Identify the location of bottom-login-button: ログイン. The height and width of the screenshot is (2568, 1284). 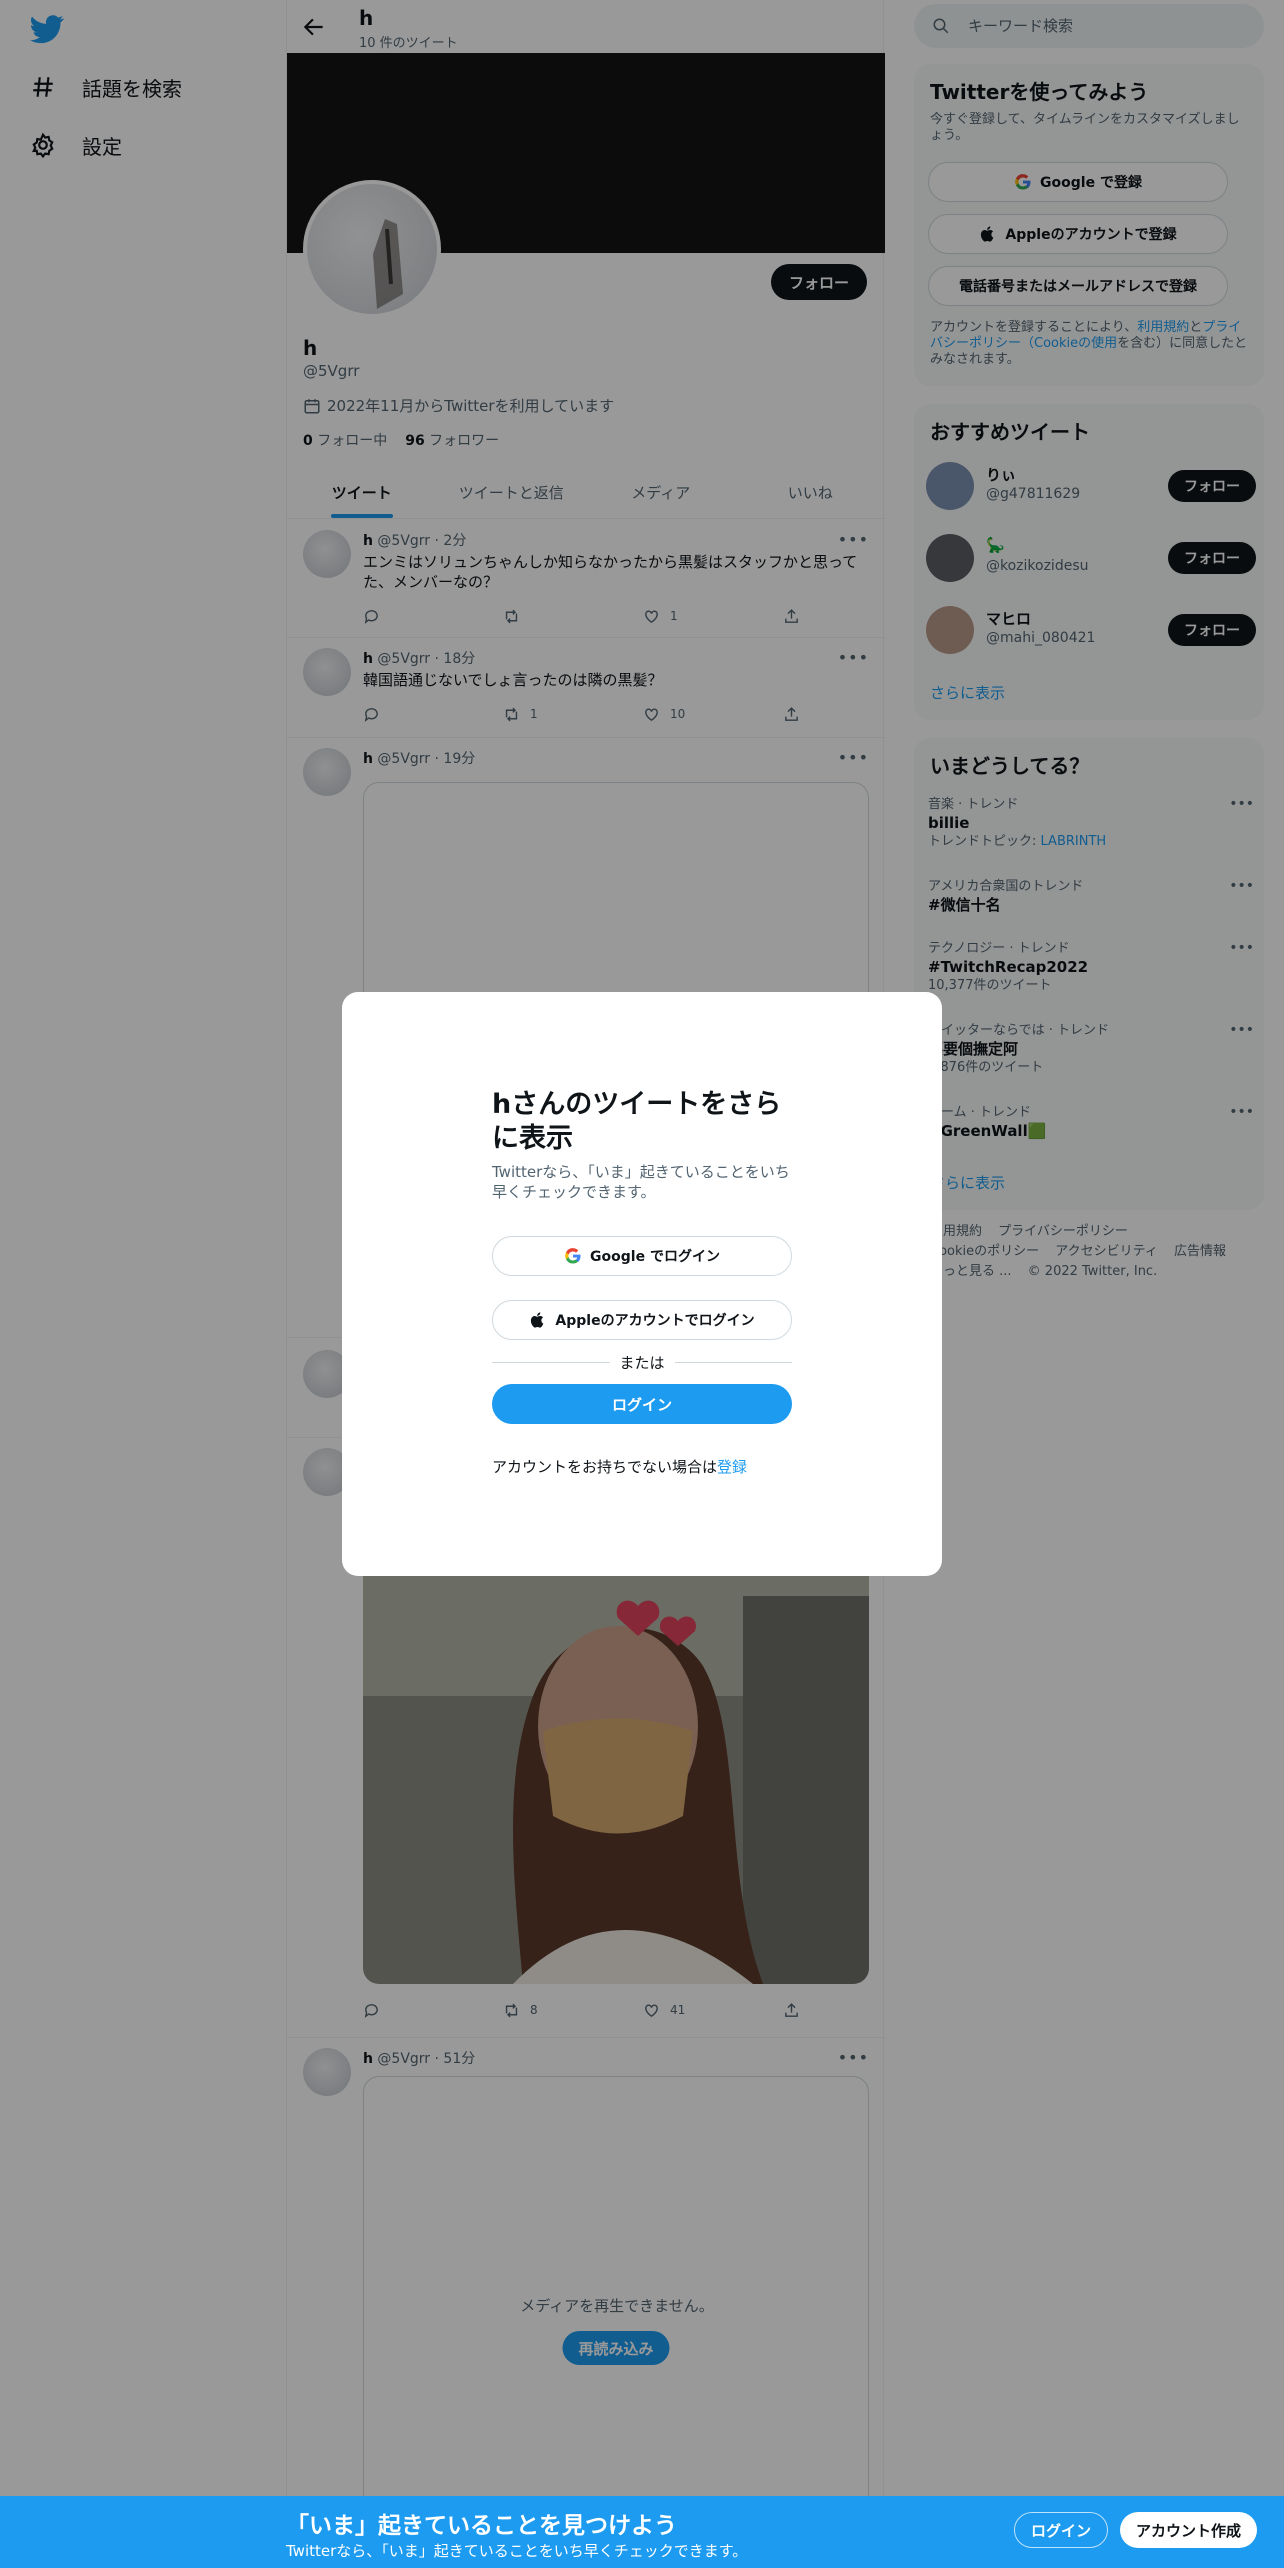
(1061, 2530).